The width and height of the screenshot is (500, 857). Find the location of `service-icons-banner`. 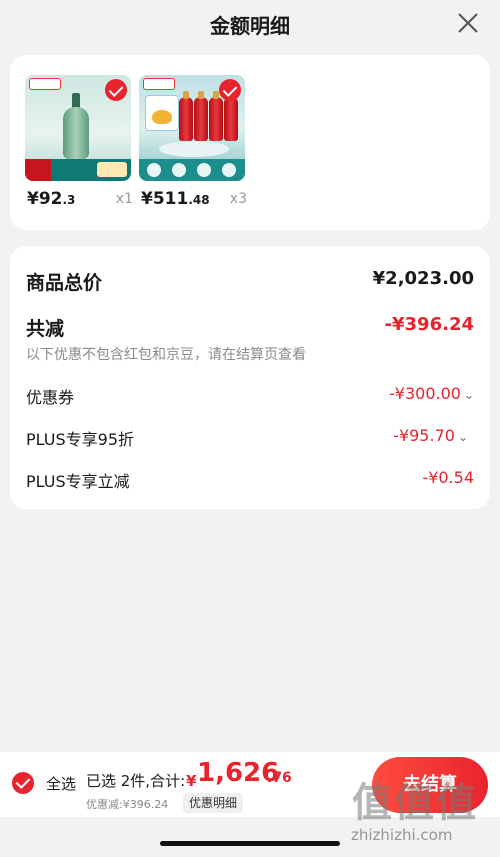

service-icons-banner is located at coordinates (192, 170).